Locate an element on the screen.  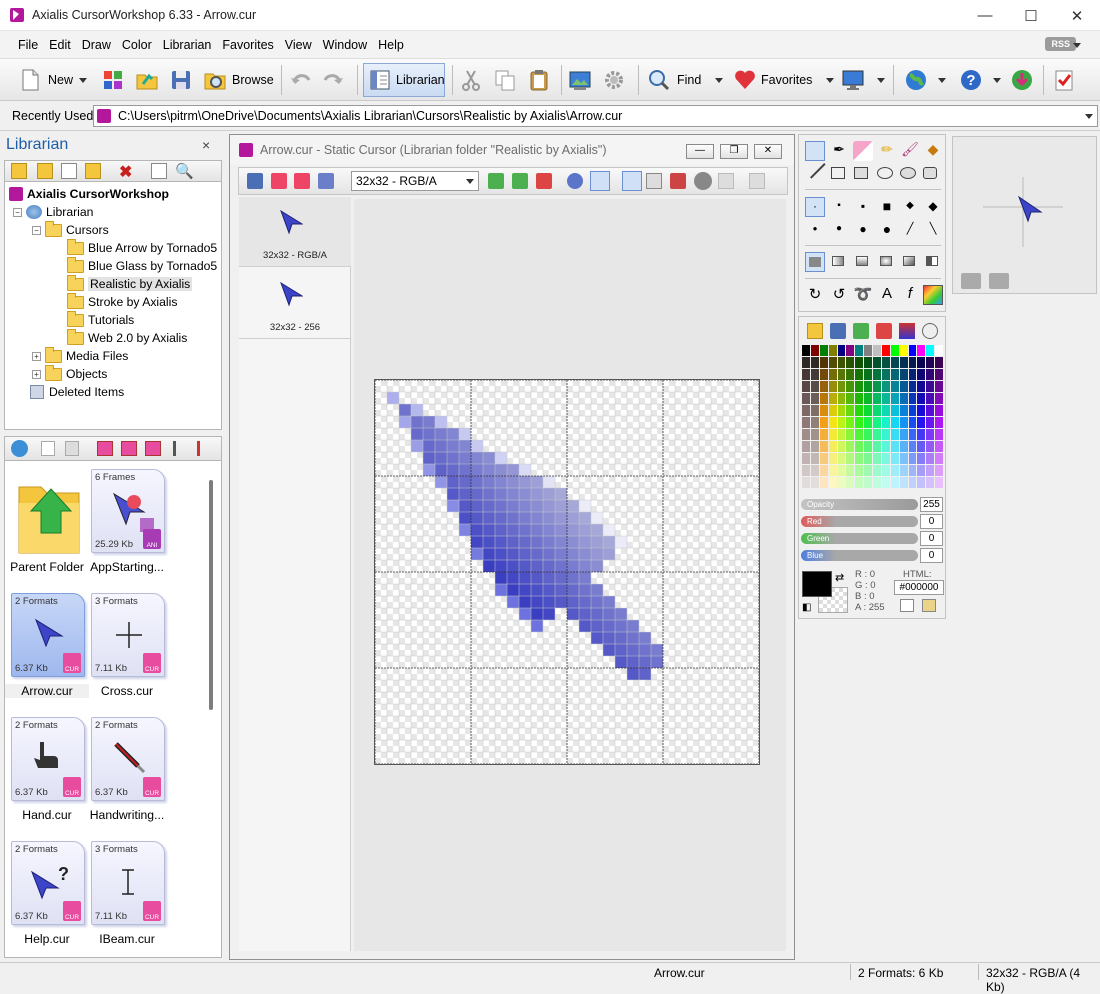
menu-window: Window is located at coordinates (345, 45).